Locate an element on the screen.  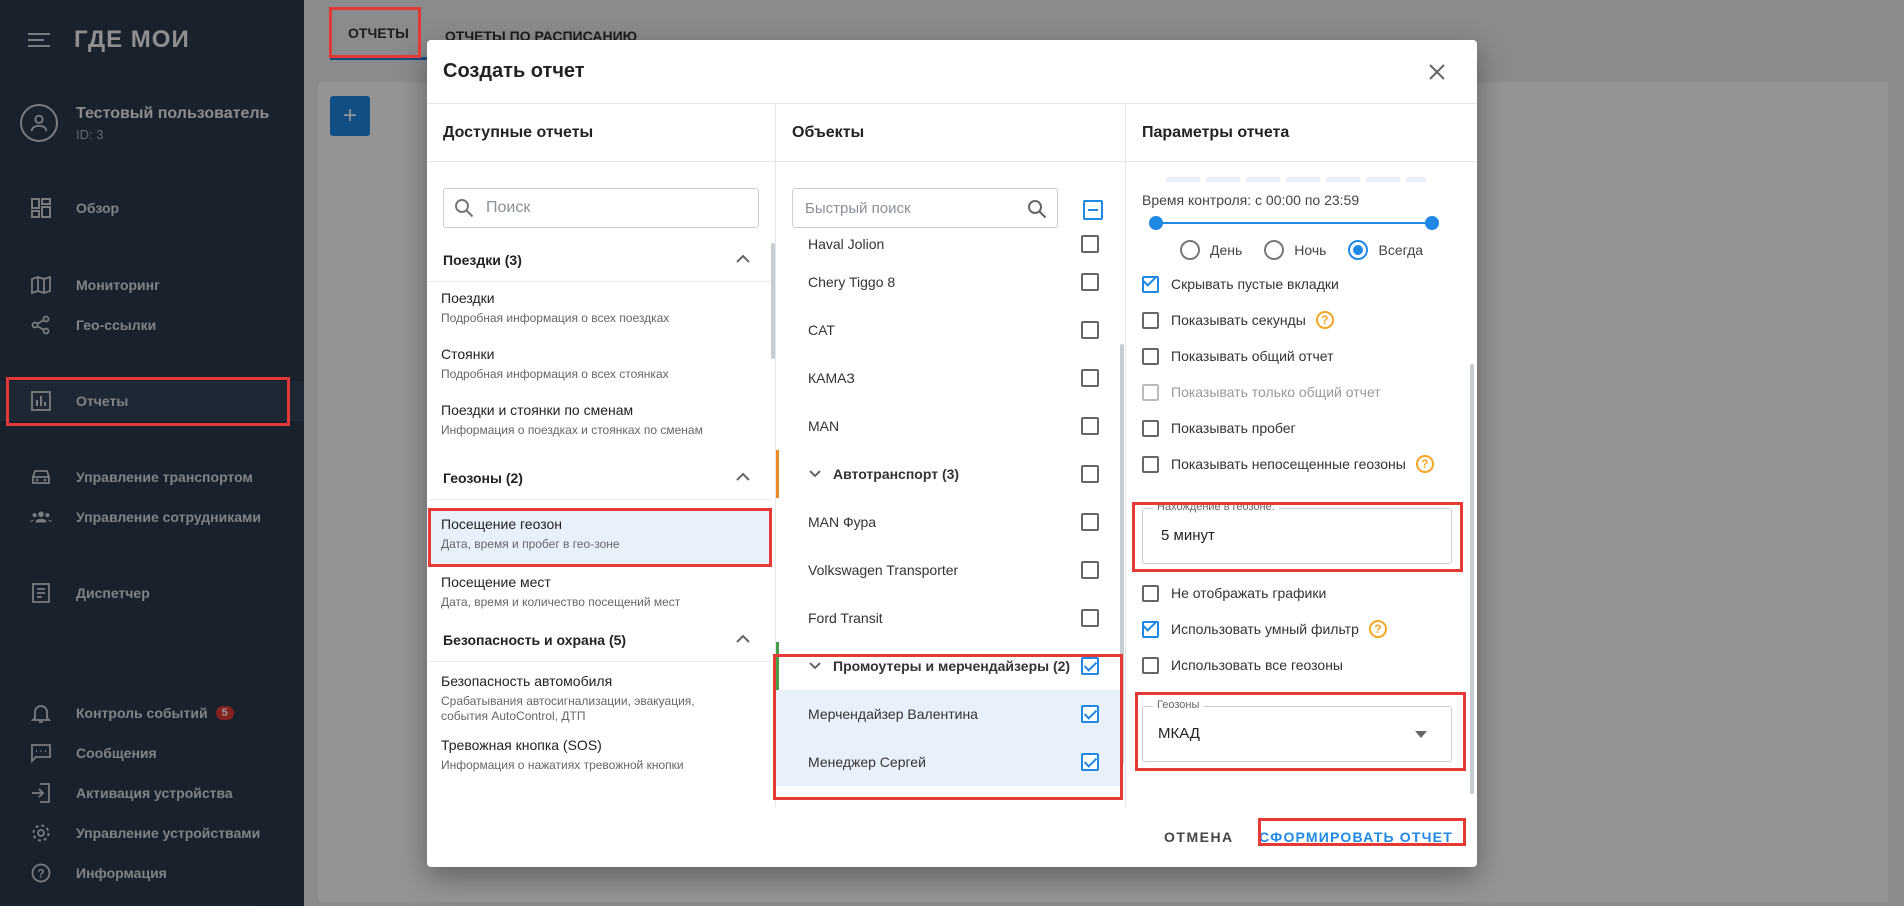
object-row: Volkswagen Transporter is located at coordinates (948, 570).